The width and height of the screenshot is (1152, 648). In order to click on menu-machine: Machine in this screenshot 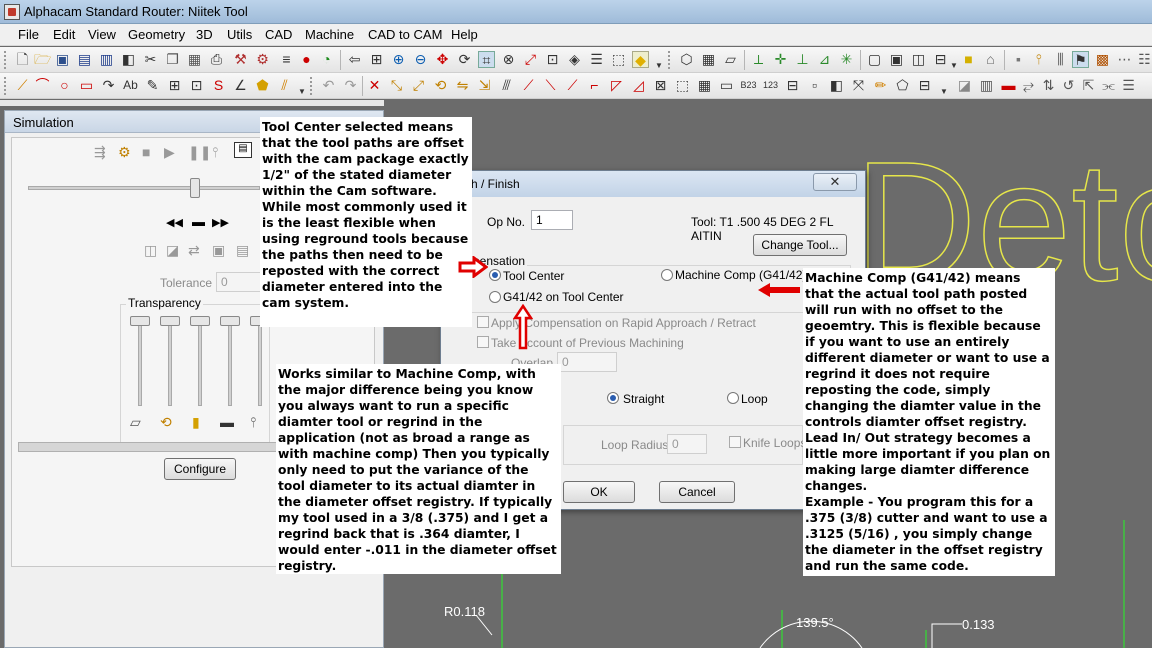, I will do `click(329, 34)`.